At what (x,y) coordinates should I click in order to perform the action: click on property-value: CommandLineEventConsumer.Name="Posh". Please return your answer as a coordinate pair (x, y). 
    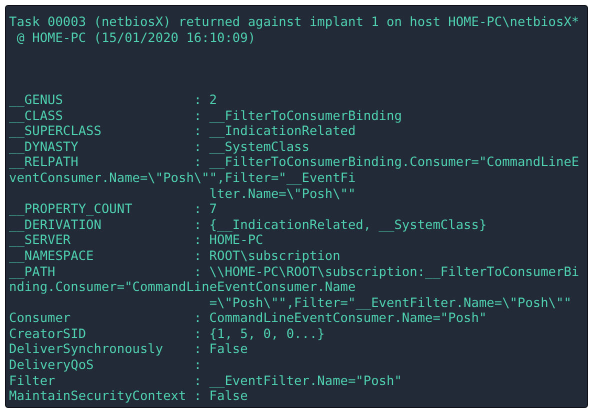
    Looking at the image, I should click on (348, 319).